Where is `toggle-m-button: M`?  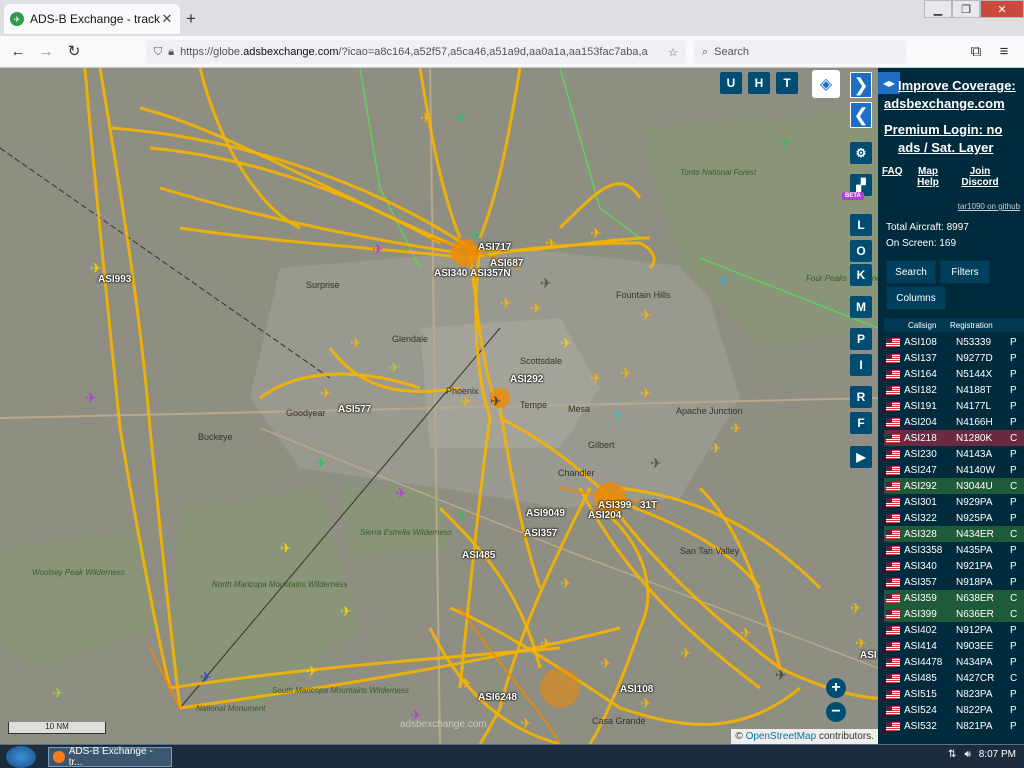
toggle-m-button: M is located at coordinates (861, 307).